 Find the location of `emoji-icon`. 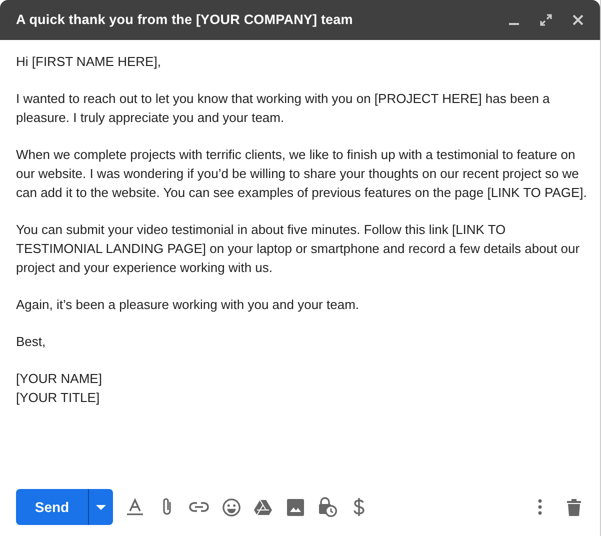

emoji-icon is located at coordinates (231, 507).